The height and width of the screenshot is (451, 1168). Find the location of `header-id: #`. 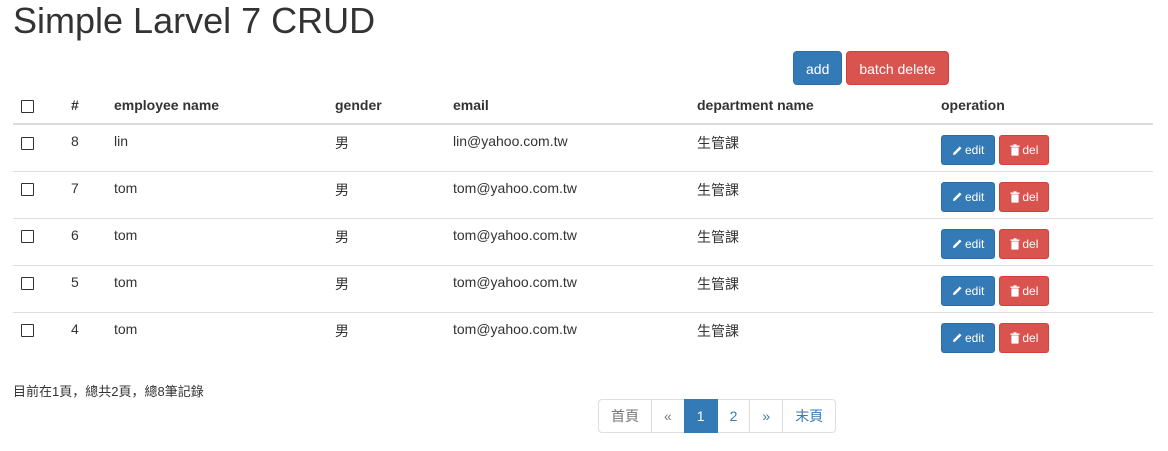

header-id: # is located at coordinates (84, 105).